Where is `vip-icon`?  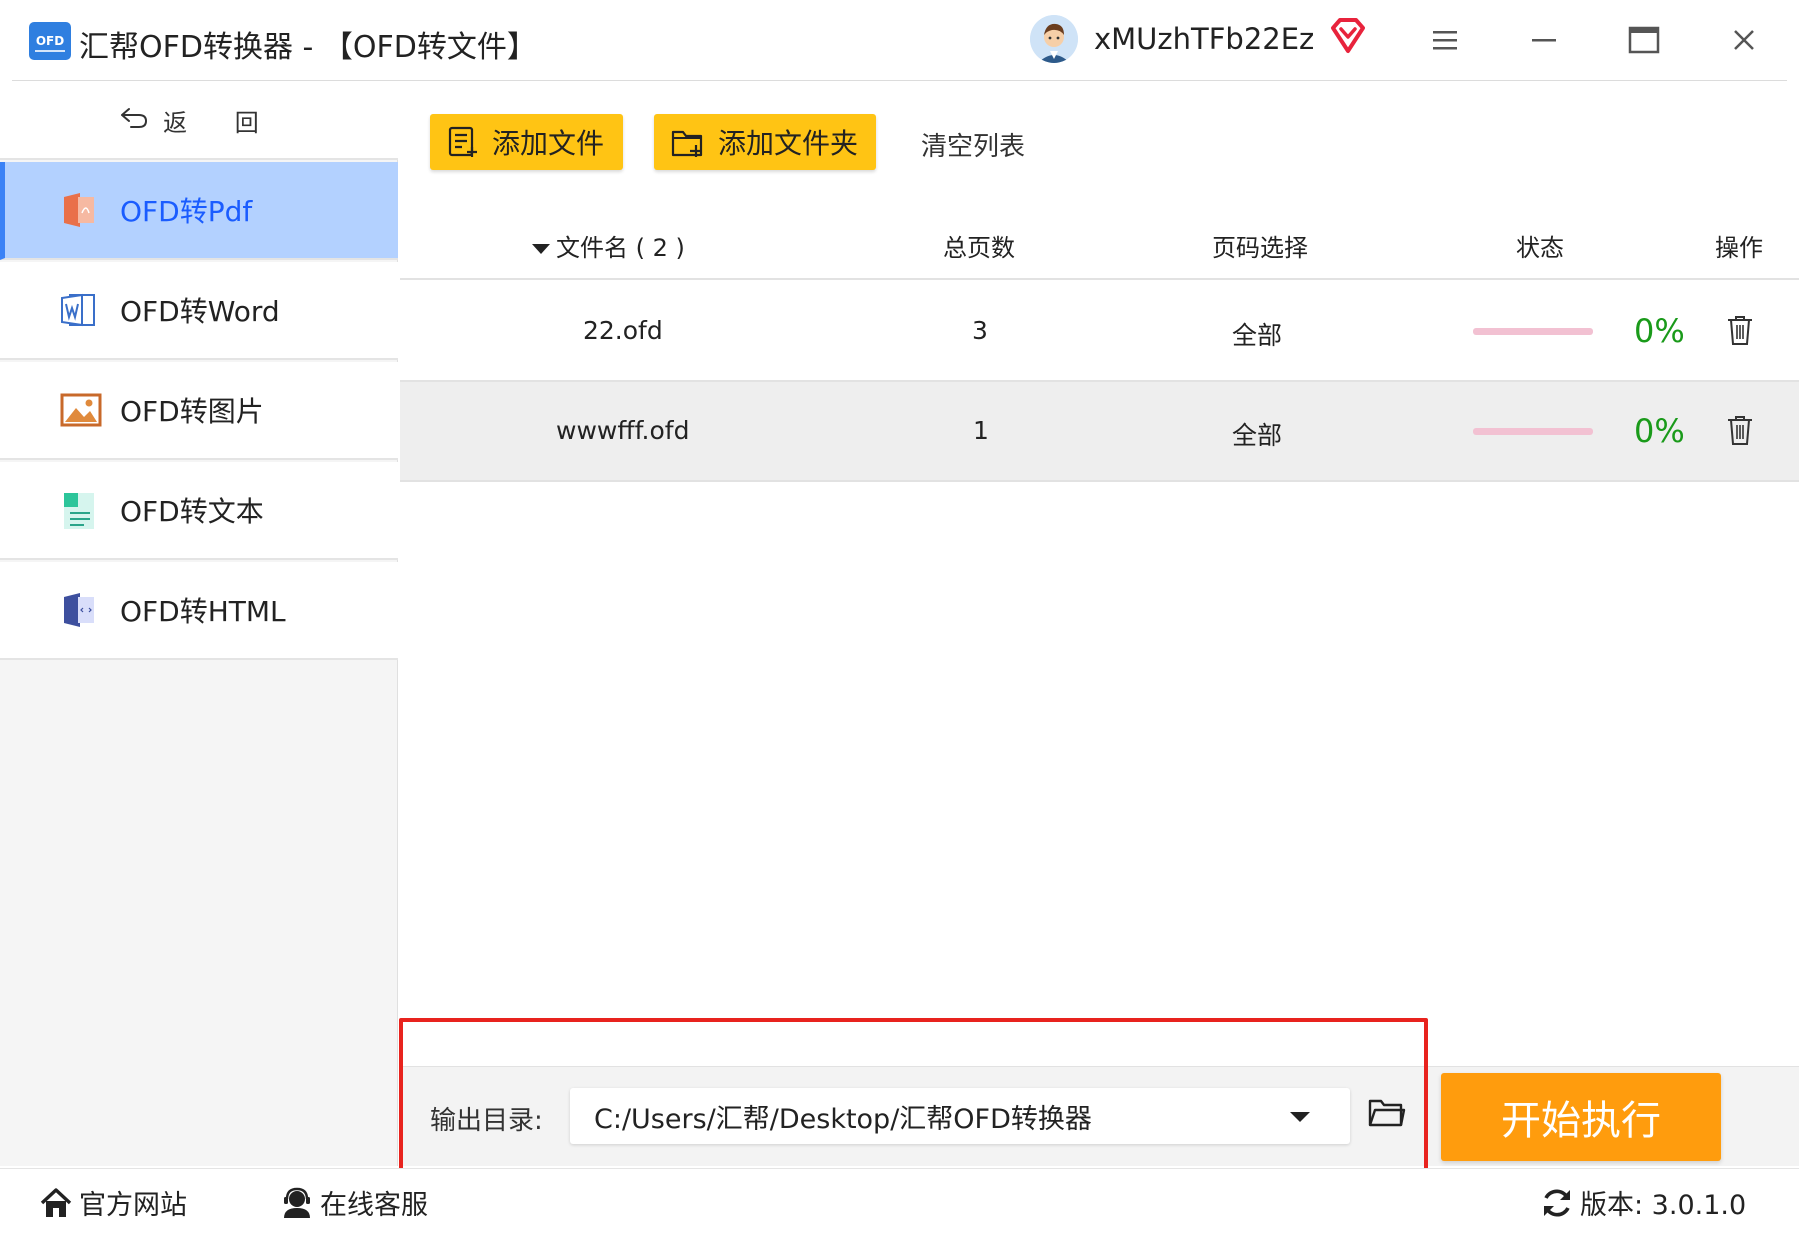
vip-icon is located at coordinates (1348, 38).